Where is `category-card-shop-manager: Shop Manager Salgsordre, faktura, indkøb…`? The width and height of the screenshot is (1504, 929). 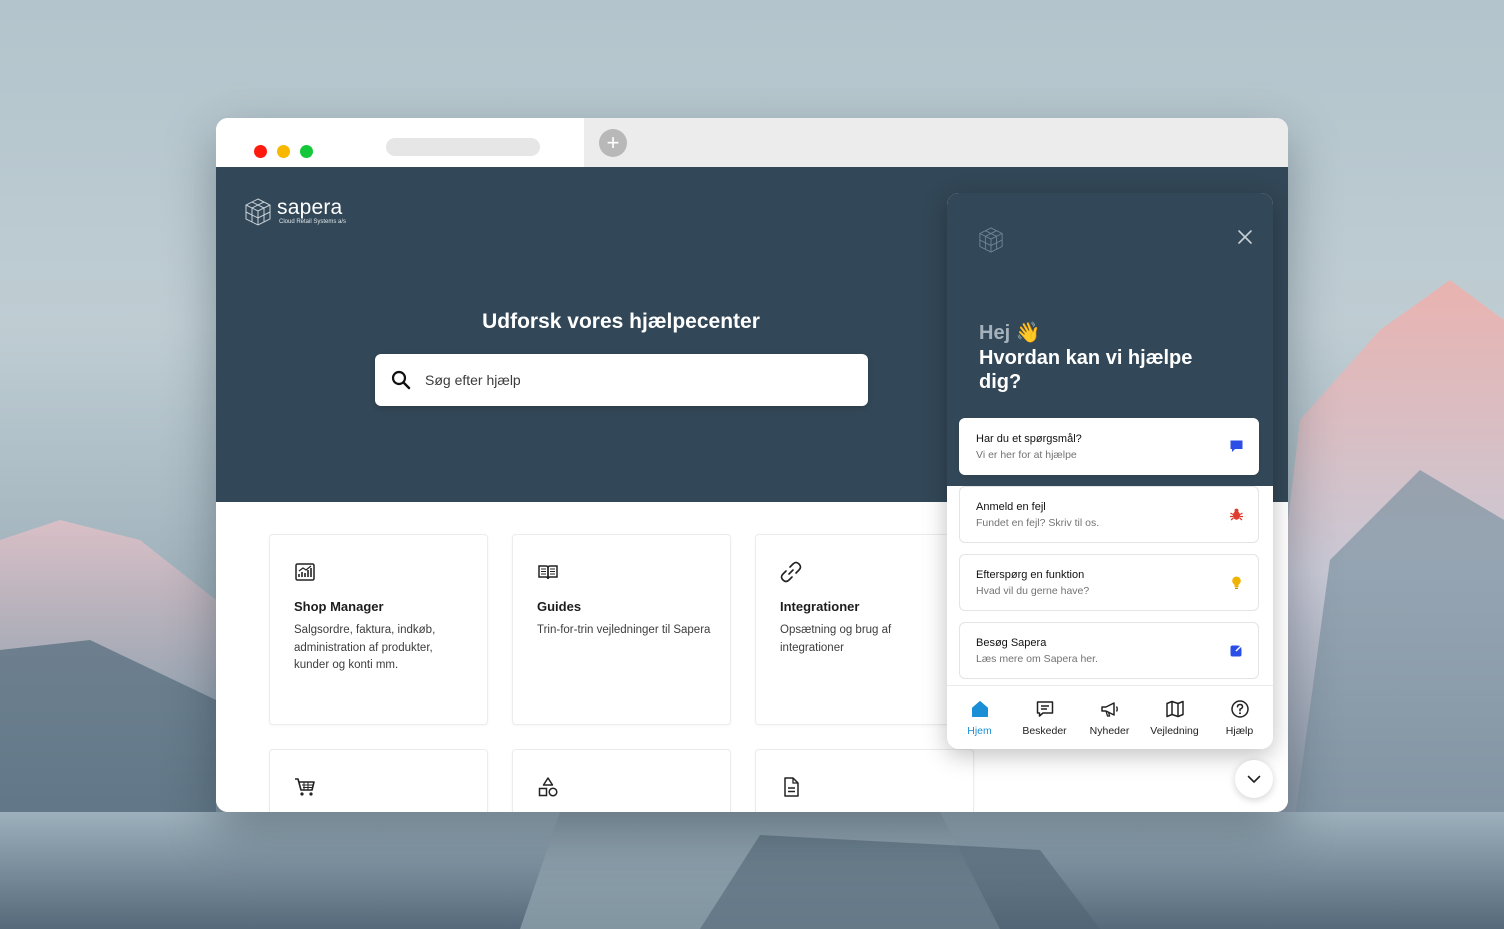 category-card-shop-manager: Shop Manager Salgsordre, faktura, indkøb… is located at coordinates (378, 629).